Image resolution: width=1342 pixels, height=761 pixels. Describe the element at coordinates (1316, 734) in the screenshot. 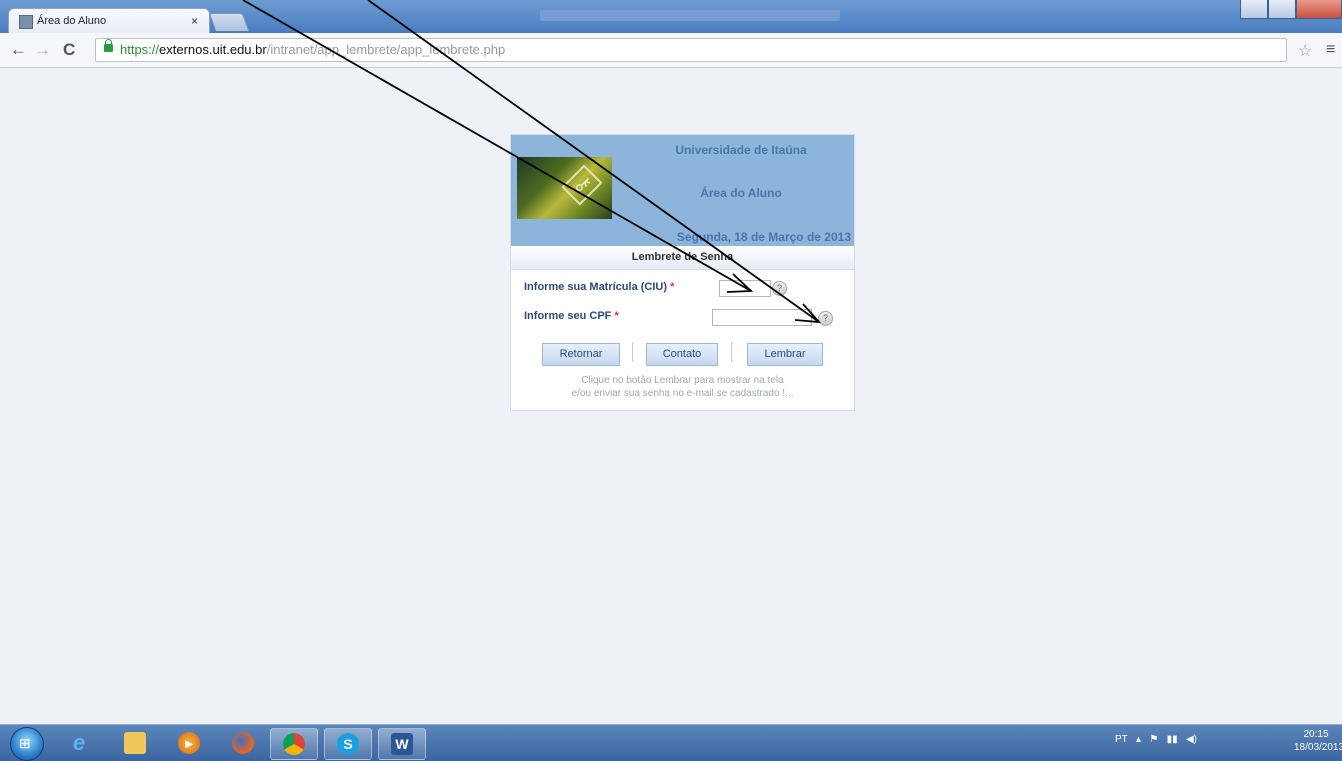

I see `clock-time: 20:15` at that location.